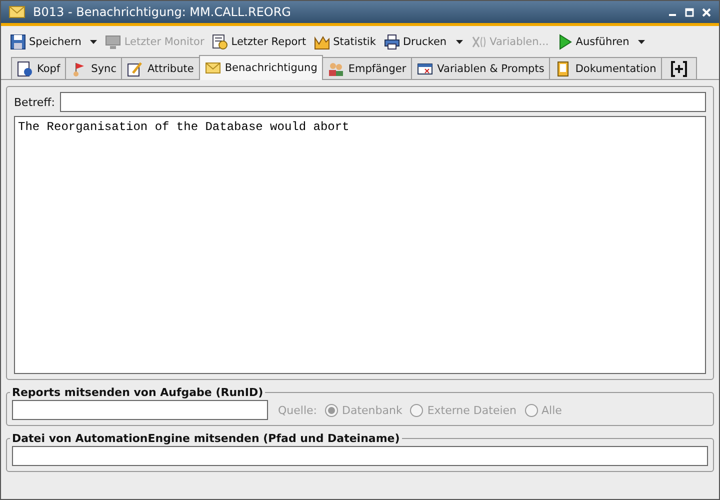 The image size is (720, 500). What do you see at coordinates (360, 456) in the screenshot?
I see `file-path-field` at bounding box center [360, 456].